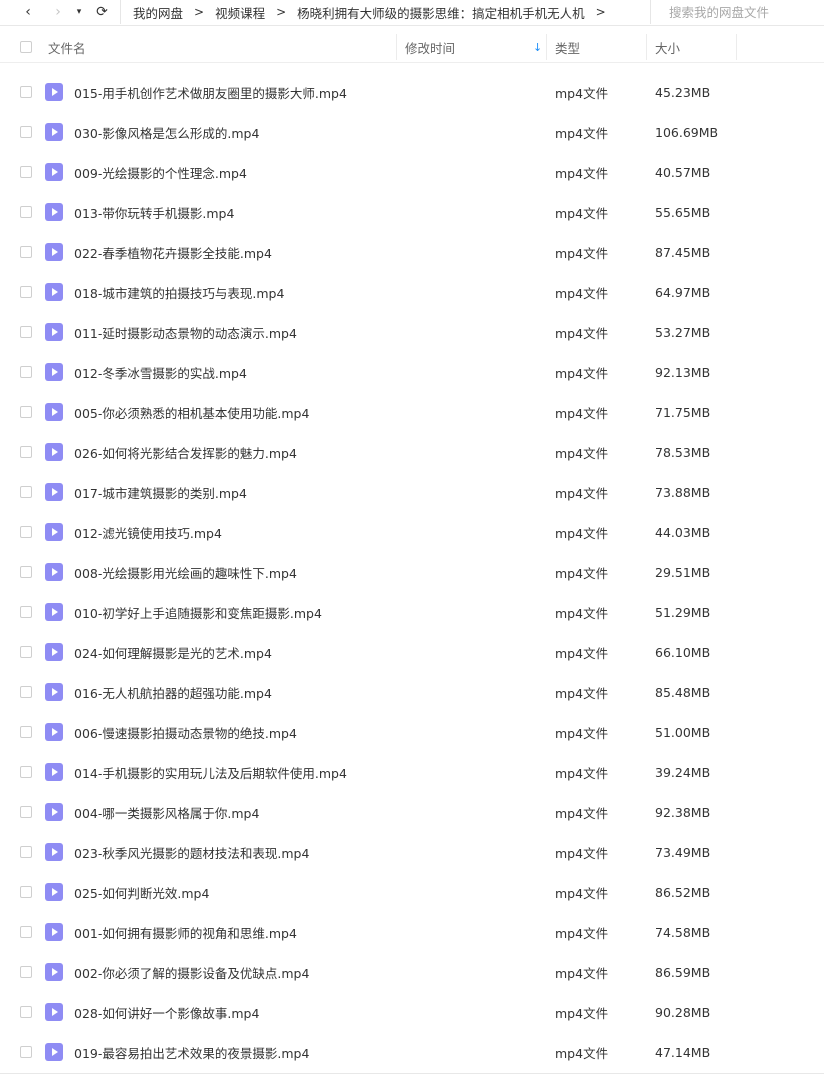 The image size is (824, 1090). What do you see at coordinates (148, 532) in the screenshot?
I see `file-name: 012-滤光镜使用技巧.mp4` at bounding box center [148, 532].